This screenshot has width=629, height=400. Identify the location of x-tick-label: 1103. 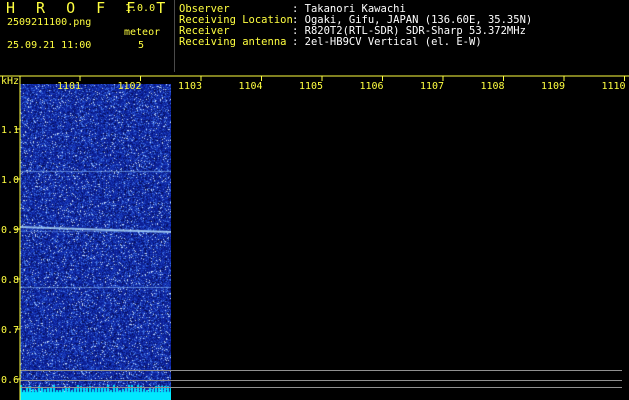
(190, 86).